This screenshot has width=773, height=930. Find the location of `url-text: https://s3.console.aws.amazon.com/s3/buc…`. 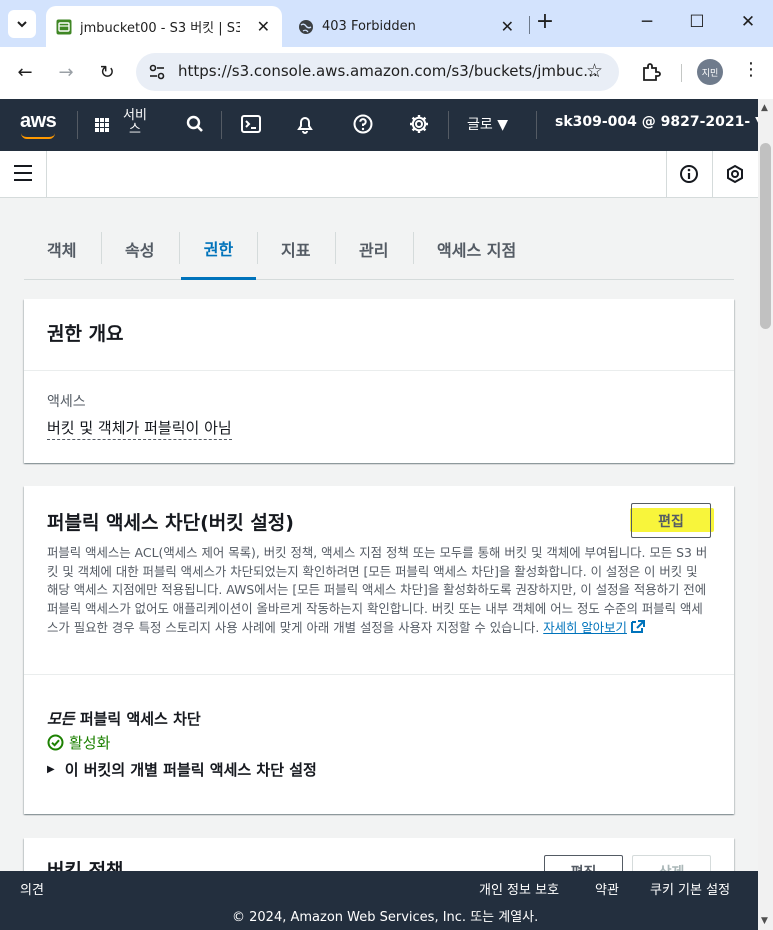

url-text: https://s3.console.aws.amazon.com/s3/buc… is located at coordinates (388, 71).